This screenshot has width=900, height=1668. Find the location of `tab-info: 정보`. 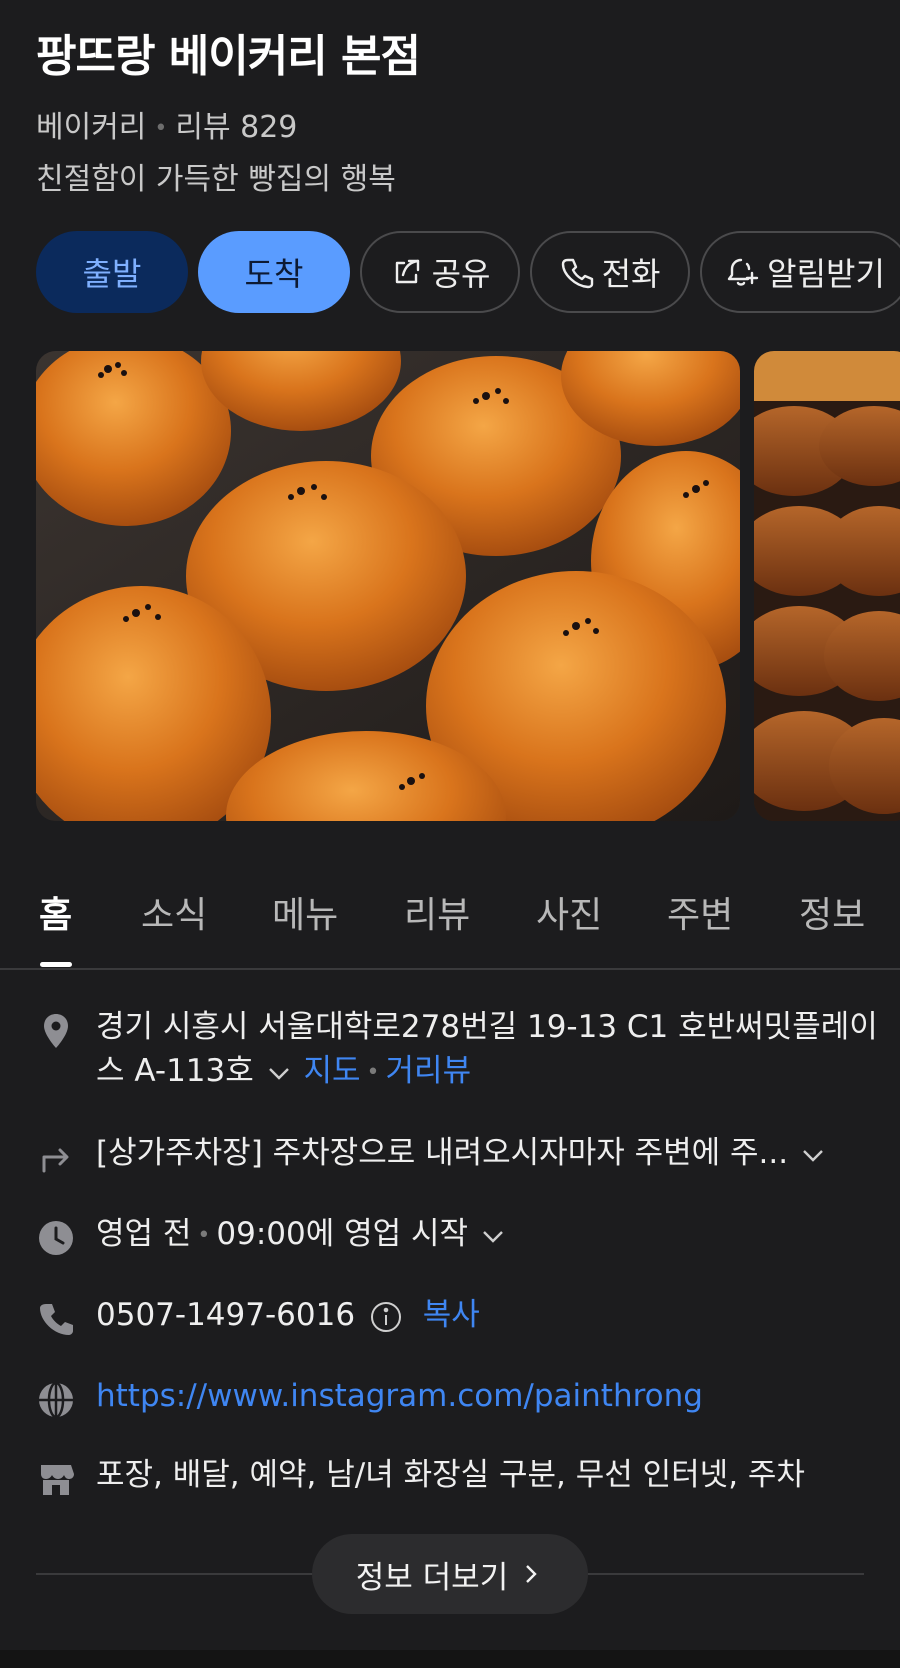

tab-info: 정보 is located at coordinates (832, 912).